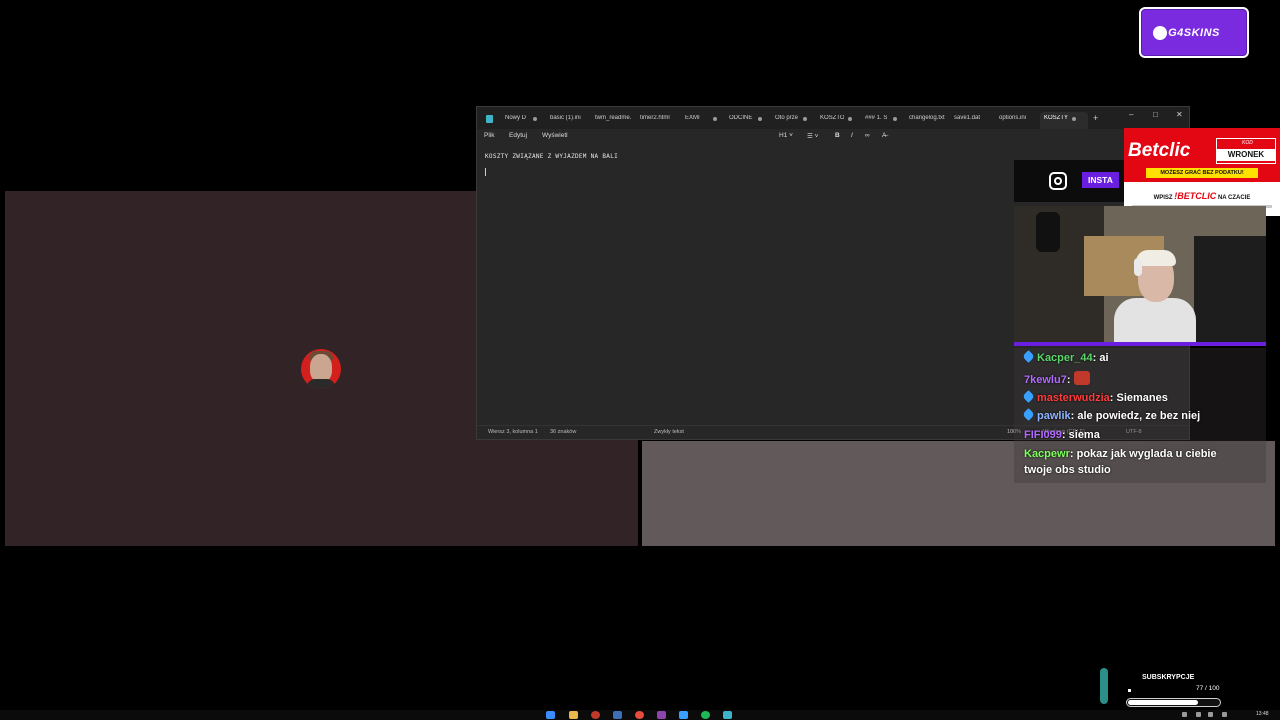 The image size is (1280, 720). I want to click on file-explorer-icon, so click(573, 715).